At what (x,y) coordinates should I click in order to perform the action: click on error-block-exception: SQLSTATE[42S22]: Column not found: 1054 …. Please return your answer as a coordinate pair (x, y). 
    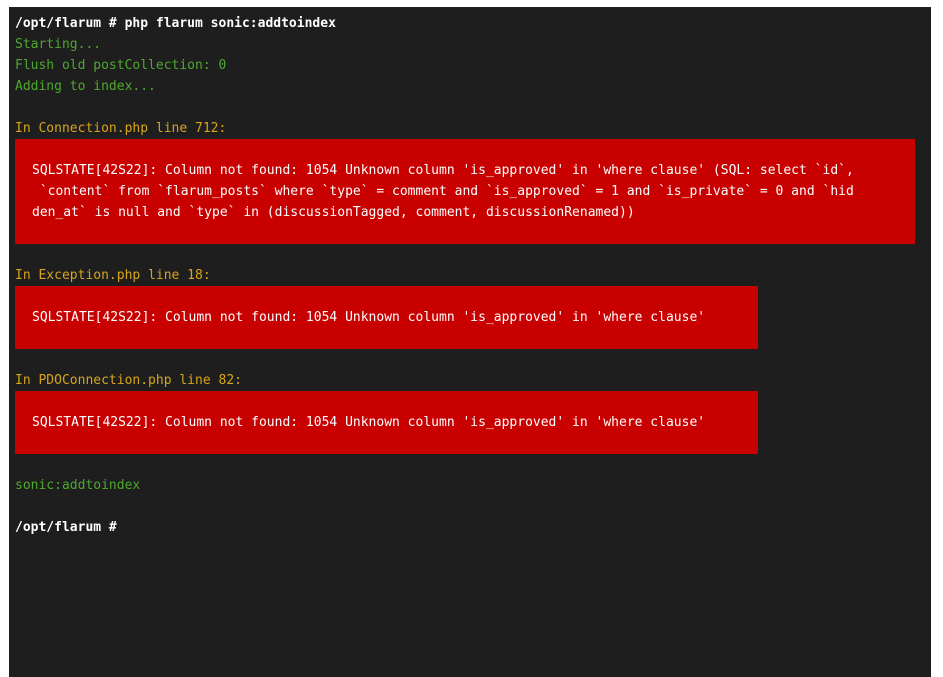
    Looking at the image, I should click on (386, 317).